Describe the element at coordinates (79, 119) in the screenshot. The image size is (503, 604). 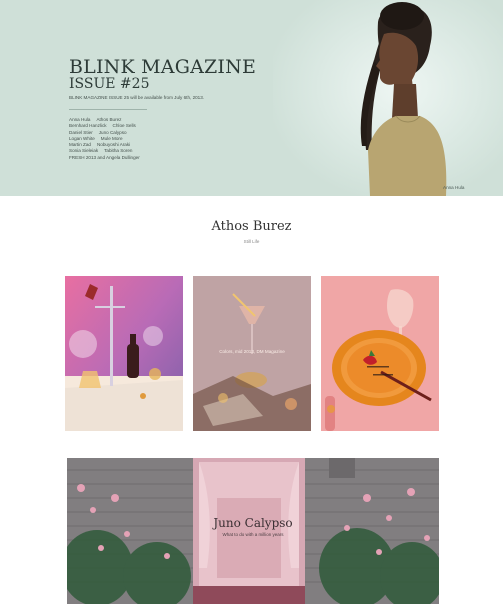
I see `contributor-link: Anna Hula` at that location.